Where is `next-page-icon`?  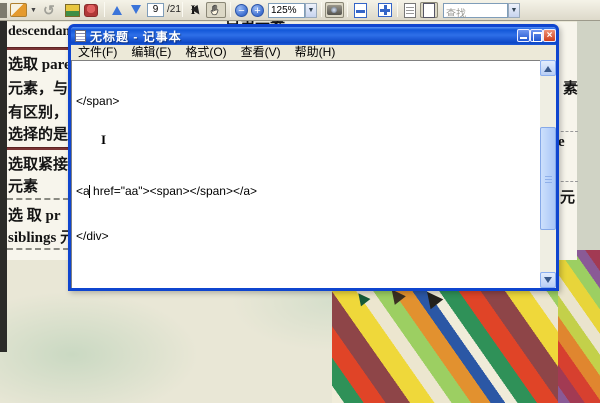 next-page-icon is located at coordinates (136, 12).